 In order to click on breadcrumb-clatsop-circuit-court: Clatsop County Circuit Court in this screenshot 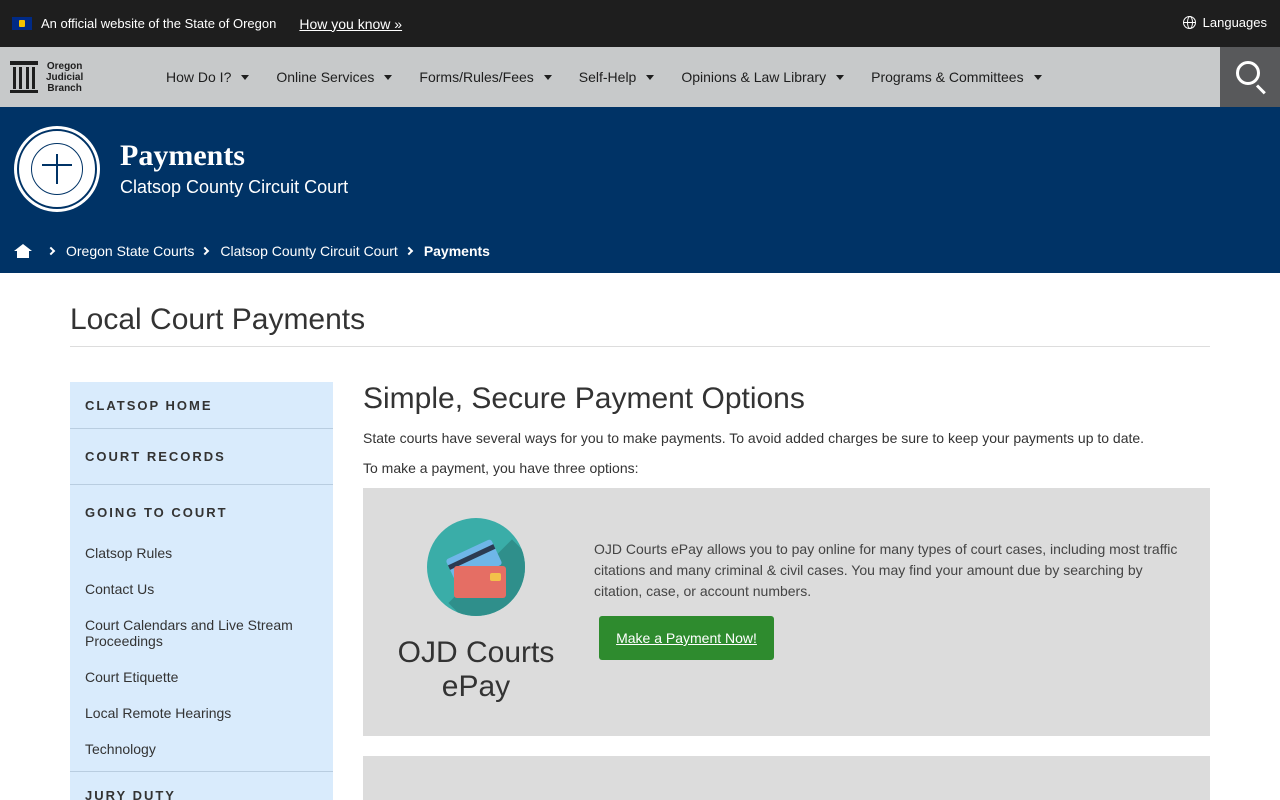, I will do `click(308, 251)`.